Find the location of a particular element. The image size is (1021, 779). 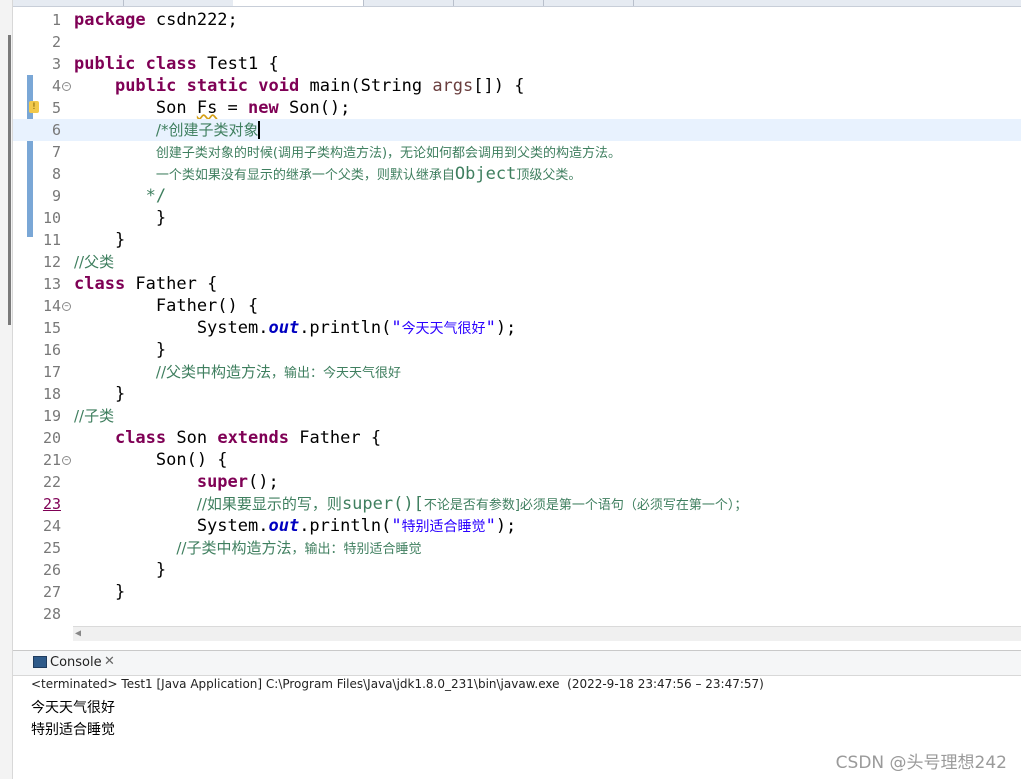

code-text: public static void main(String args[]) { is located at coordinates (299, 86).